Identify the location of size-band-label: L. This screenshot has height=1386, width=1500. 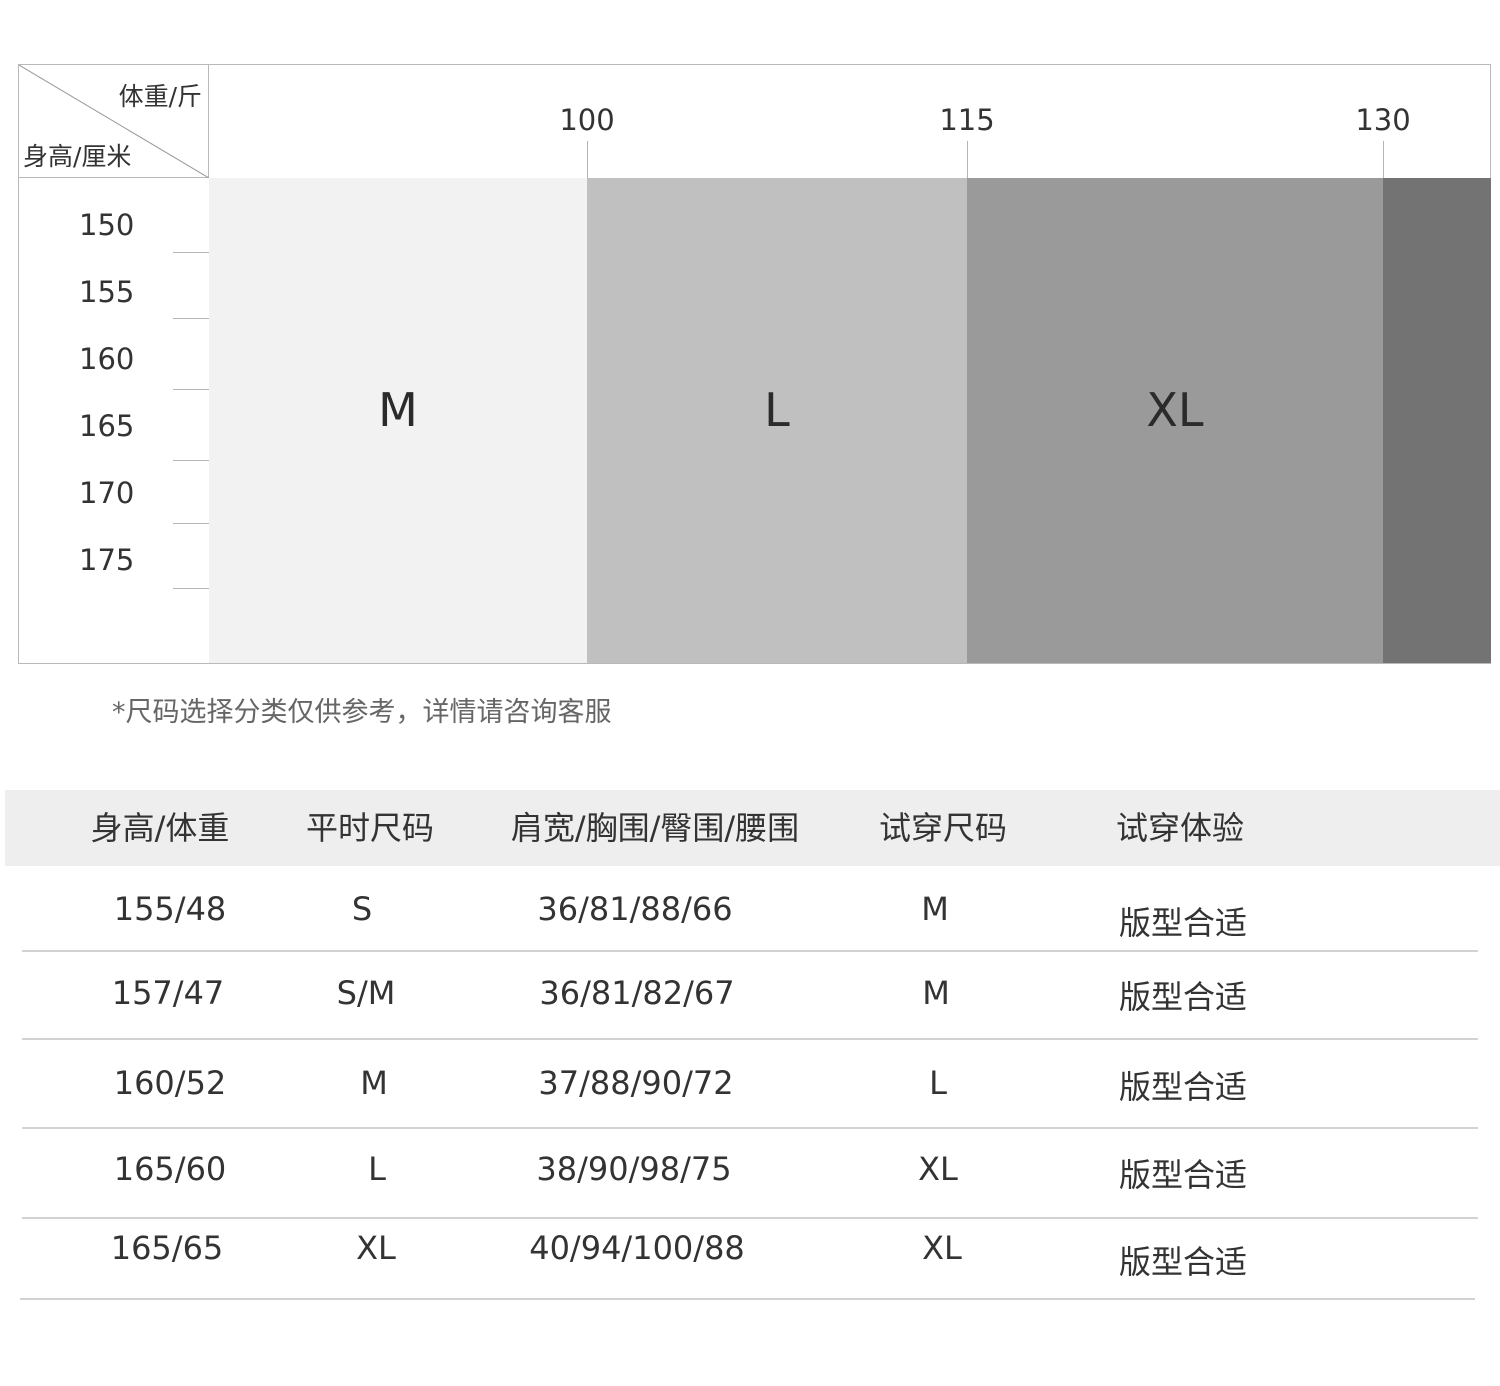
(777, 410).